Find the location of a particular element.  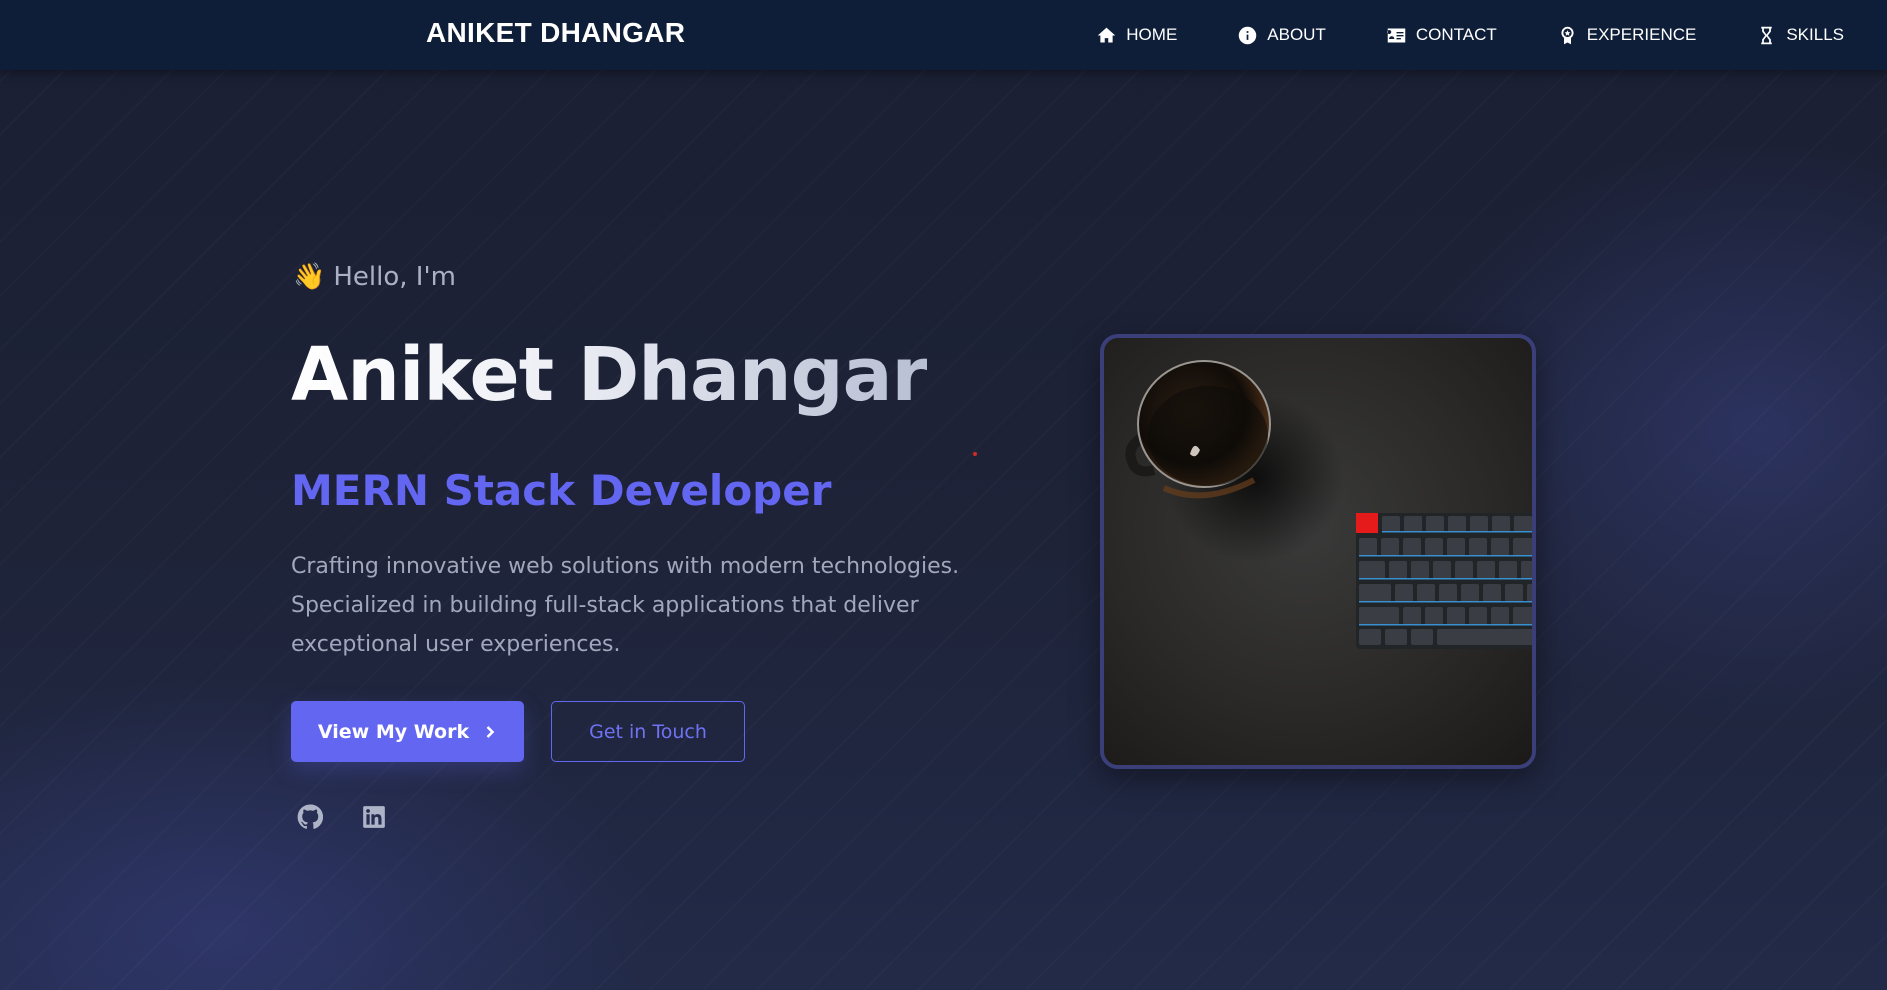

chevron-right-icon is located at coordinates (490, 731).